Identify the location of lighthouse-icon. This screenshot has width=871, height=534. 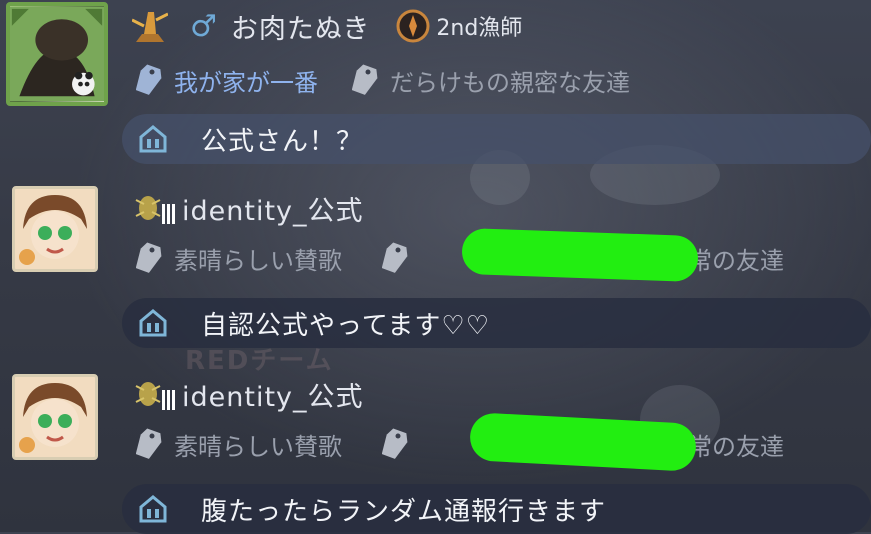
(150, 27).